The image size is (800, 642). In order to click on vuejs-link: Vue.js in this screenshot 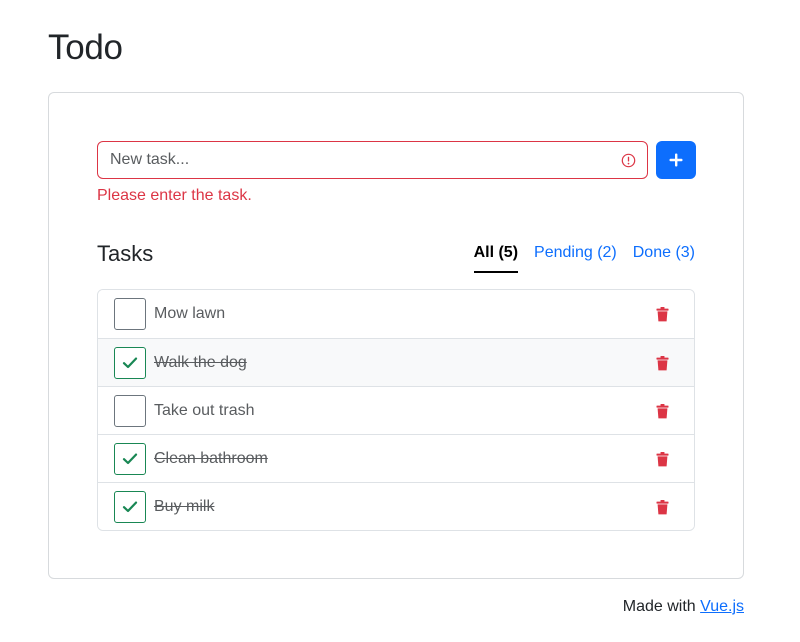, I will do `click(722, 606)`.